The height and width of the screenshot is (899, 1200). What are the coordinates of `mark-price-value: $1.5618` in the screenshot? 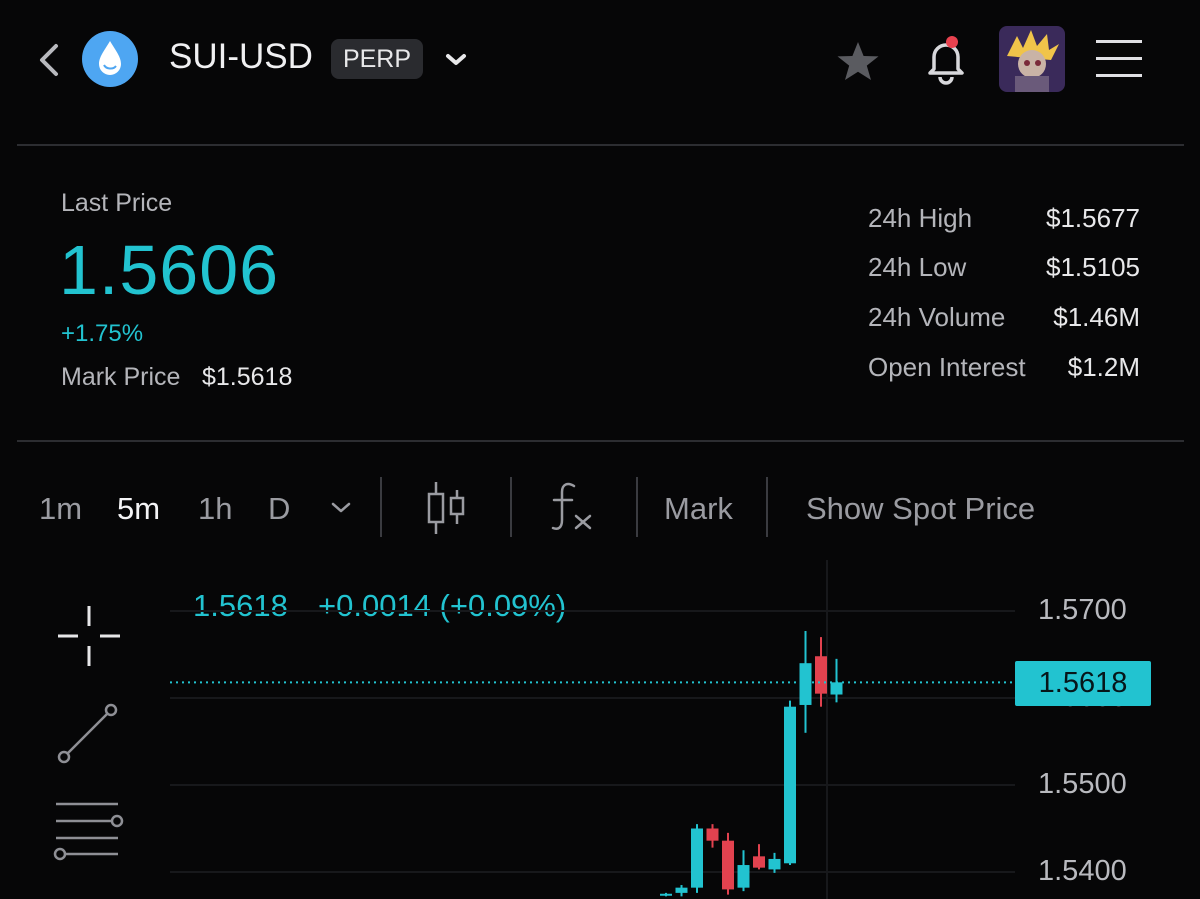 It's located at (247, 377).